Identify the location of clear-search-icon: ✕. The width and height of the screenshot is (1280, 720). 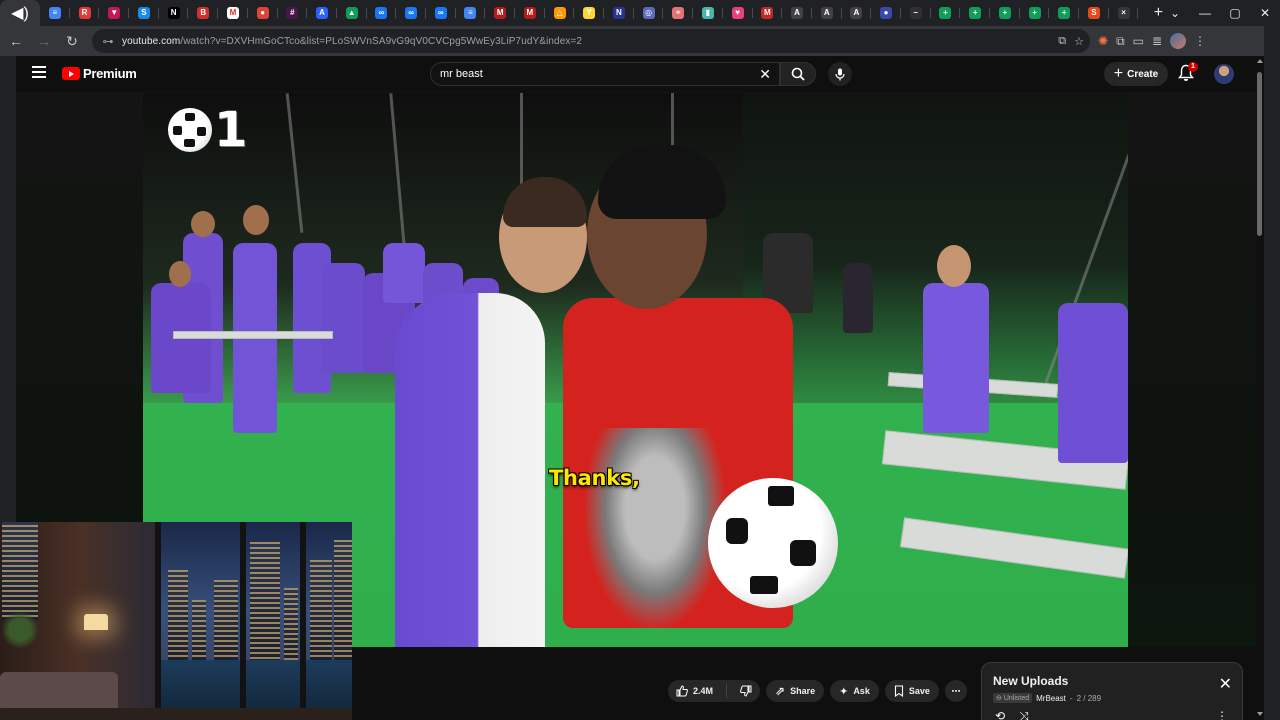
(765, 74).